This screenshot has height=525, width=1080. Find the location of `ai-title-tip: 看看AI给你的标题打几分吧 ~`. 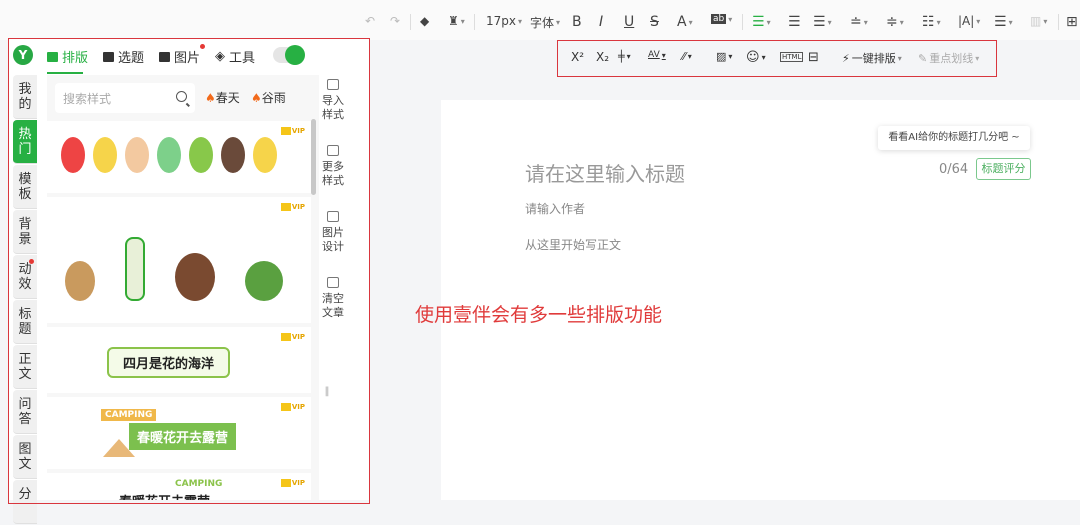

ai-title-tip: 看看AI给你的标题打几分吧 ~ is located at coordinates (954, 138).